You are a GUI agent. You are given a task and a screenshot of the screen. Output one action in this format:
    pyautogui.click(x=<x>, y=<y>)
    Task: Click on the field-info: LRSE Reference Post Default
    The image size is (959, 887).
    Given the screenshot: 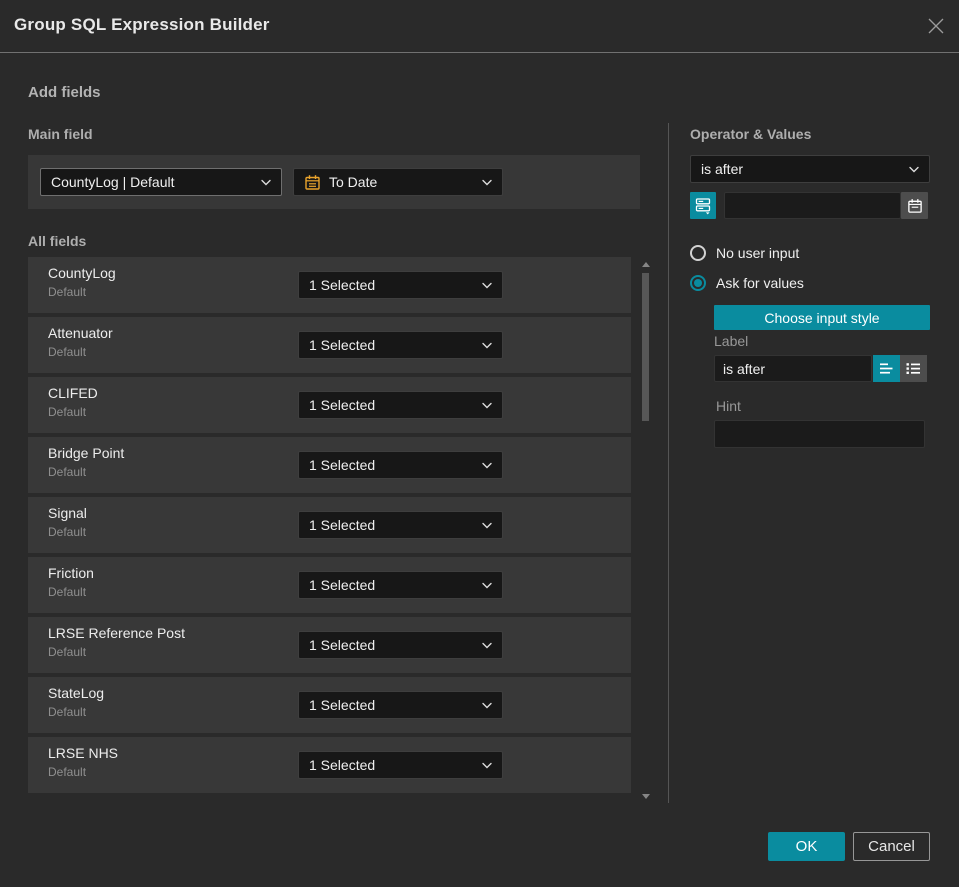 What is the action you would take?
    pyautogui.click(x=116, y=642)
    